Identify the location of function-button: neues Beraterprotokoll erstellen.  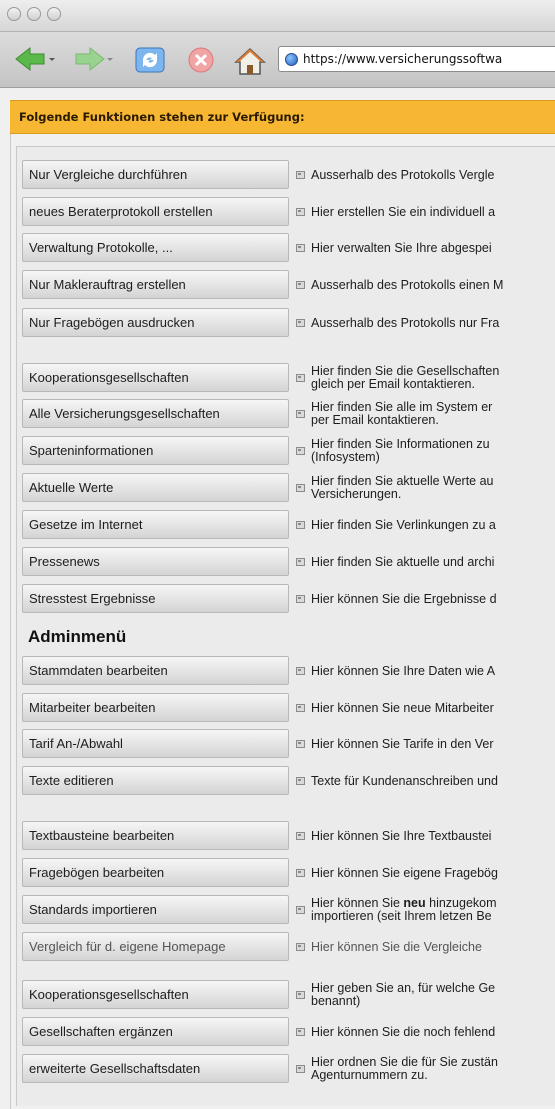
(155, 211).